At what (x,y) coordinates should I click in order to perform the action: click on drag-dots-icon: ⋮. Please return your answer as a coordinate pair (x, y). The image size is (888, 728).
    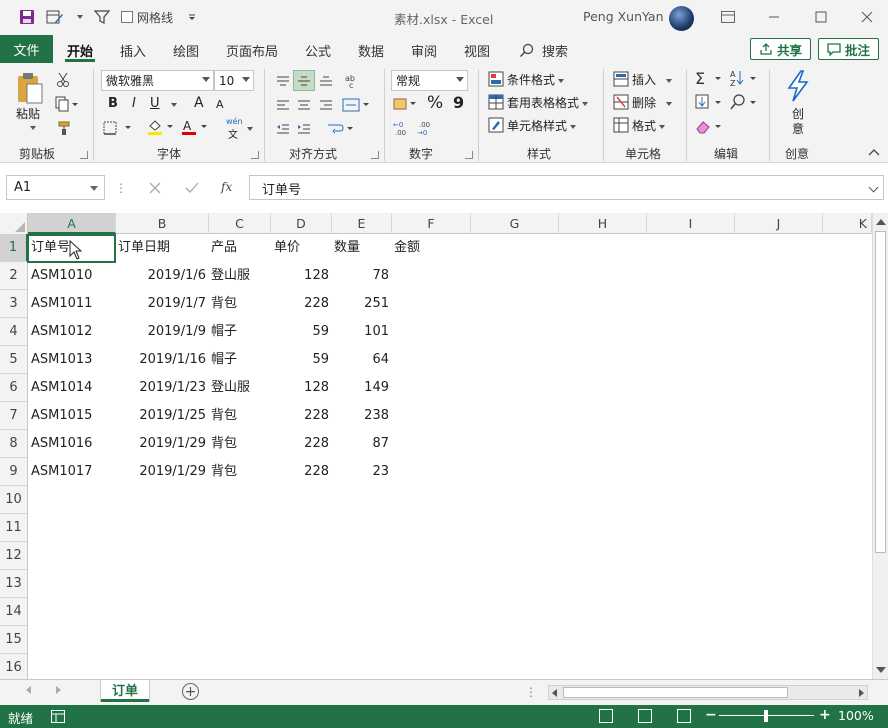
    Looking at the image, I should click on (121, 188).